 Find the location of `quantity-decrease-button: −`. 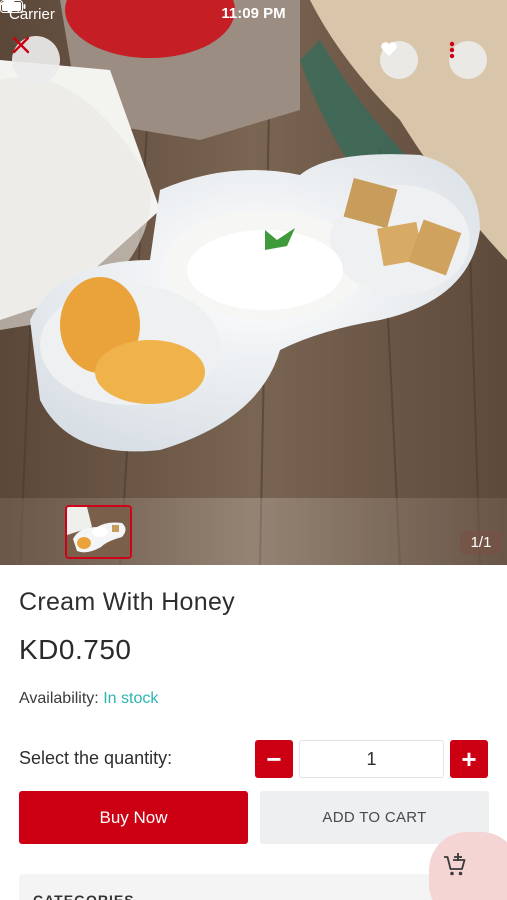

quantity-decrease-button: − is located at coordinates (274, 759).